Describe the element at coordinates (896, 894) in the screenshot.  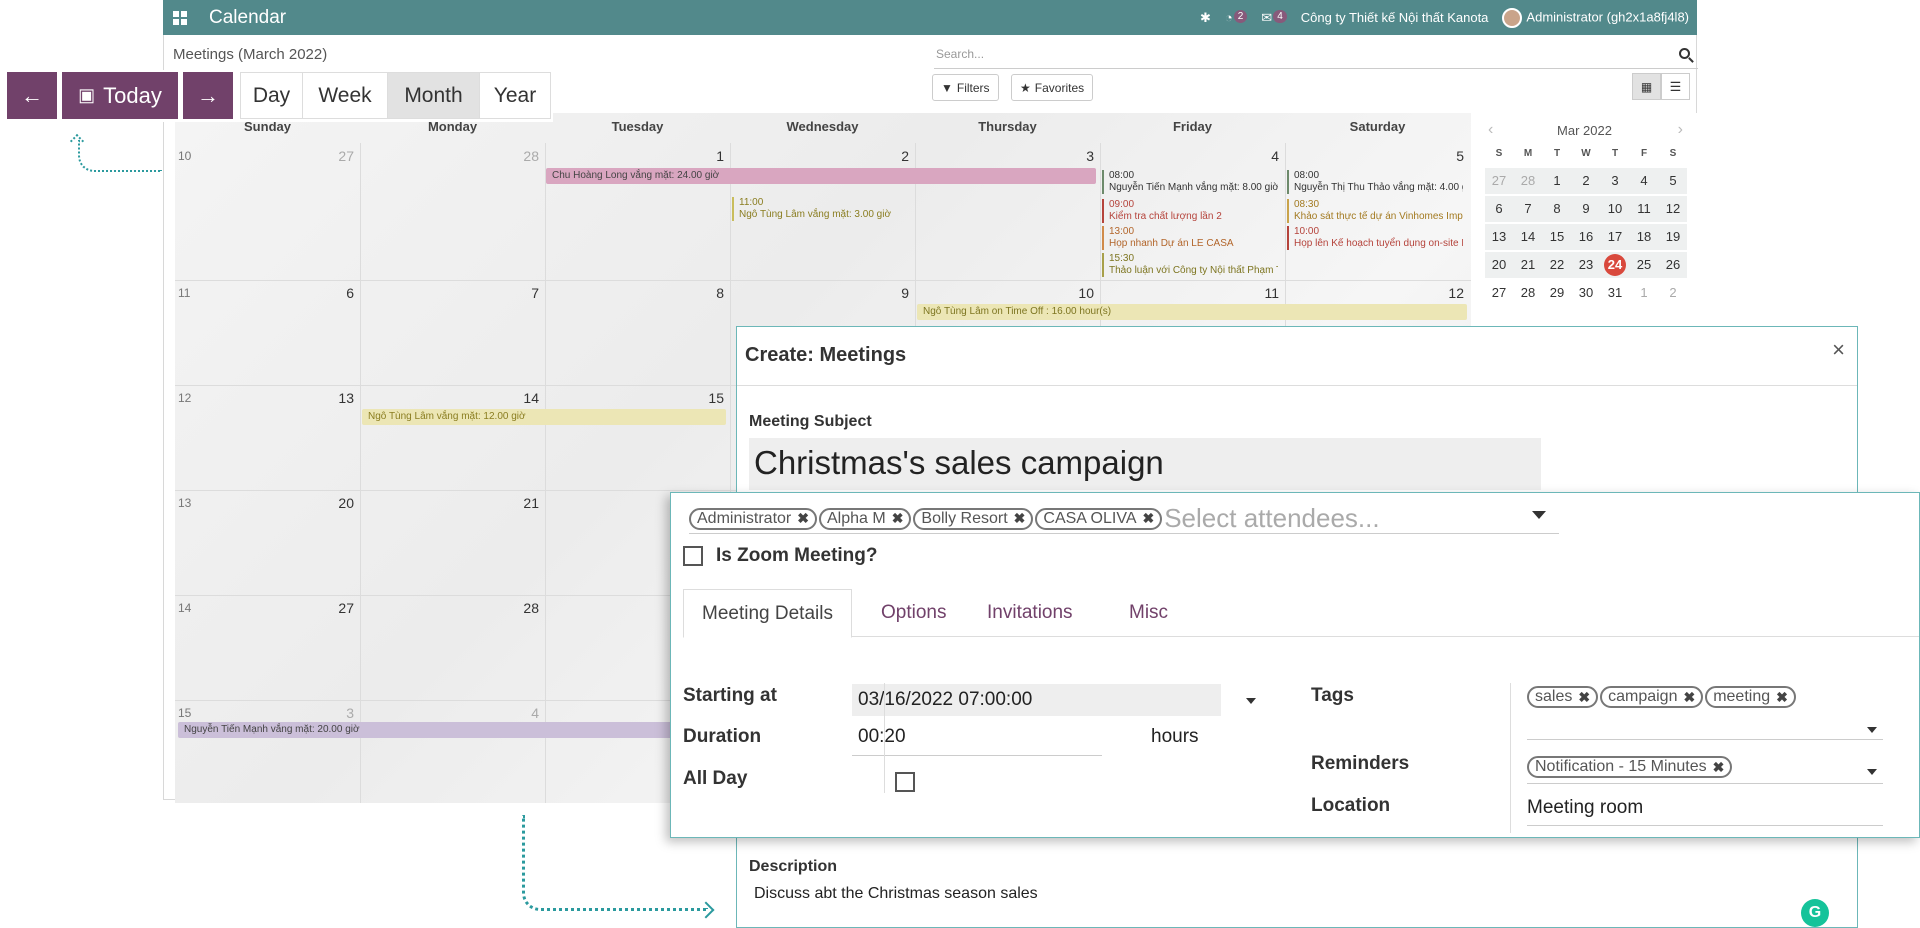
I see `description-input: Discuss abt the Christmas season sales` at that location.